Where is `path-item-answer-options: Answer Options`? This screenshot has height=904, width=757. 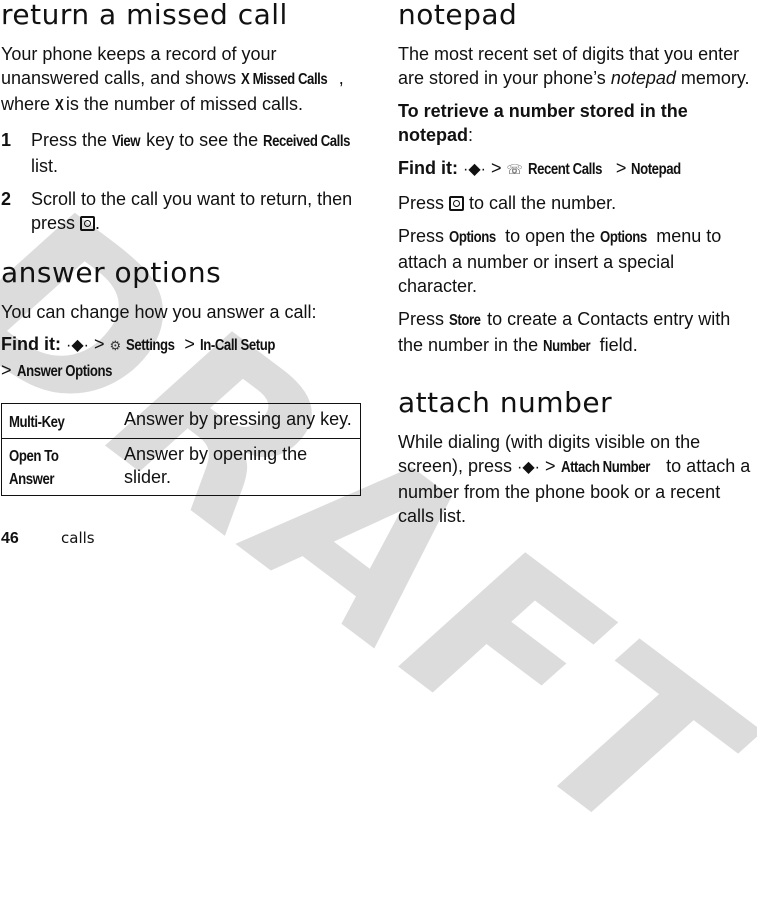
path-item-answer-options: Answer Options is located at coordinates (64, 371).